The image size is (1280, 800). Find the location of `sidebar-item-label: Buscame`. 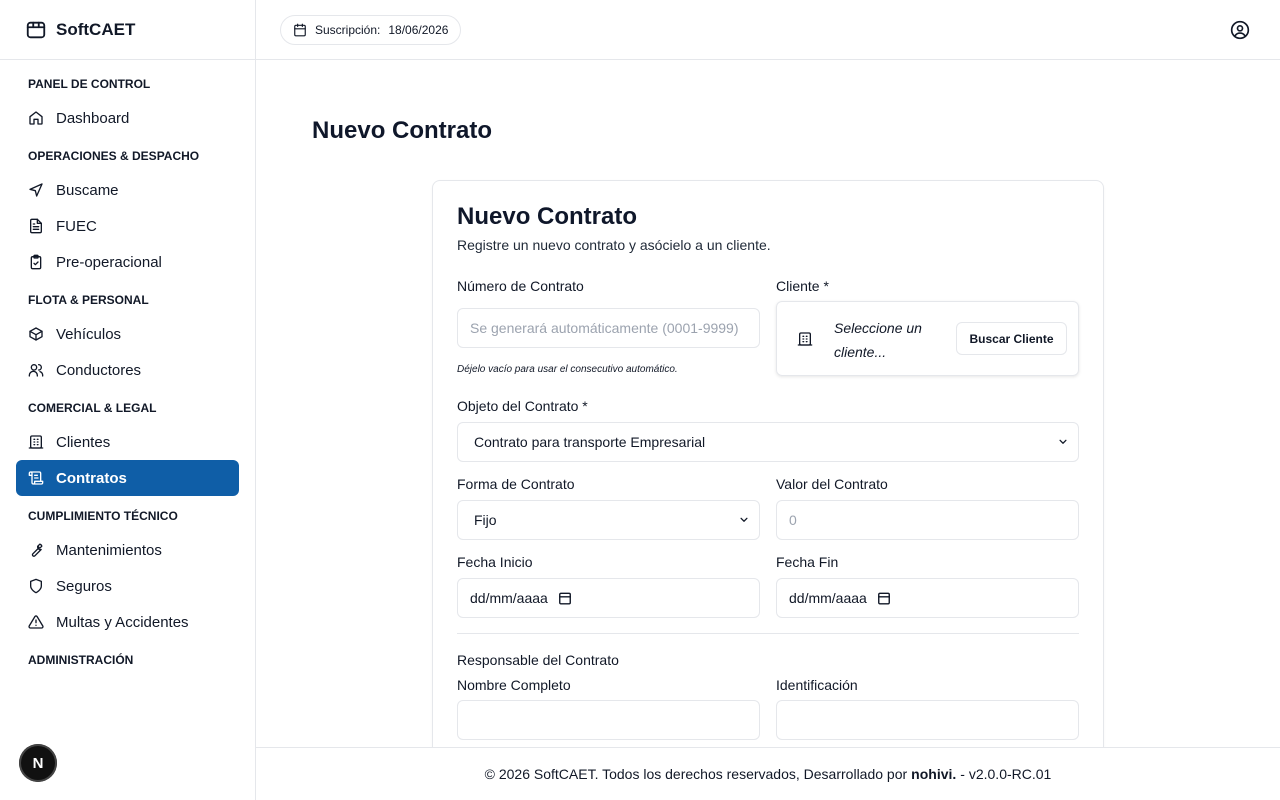

sidebar-item-label: Buscame is located at coordinates (87, 190).